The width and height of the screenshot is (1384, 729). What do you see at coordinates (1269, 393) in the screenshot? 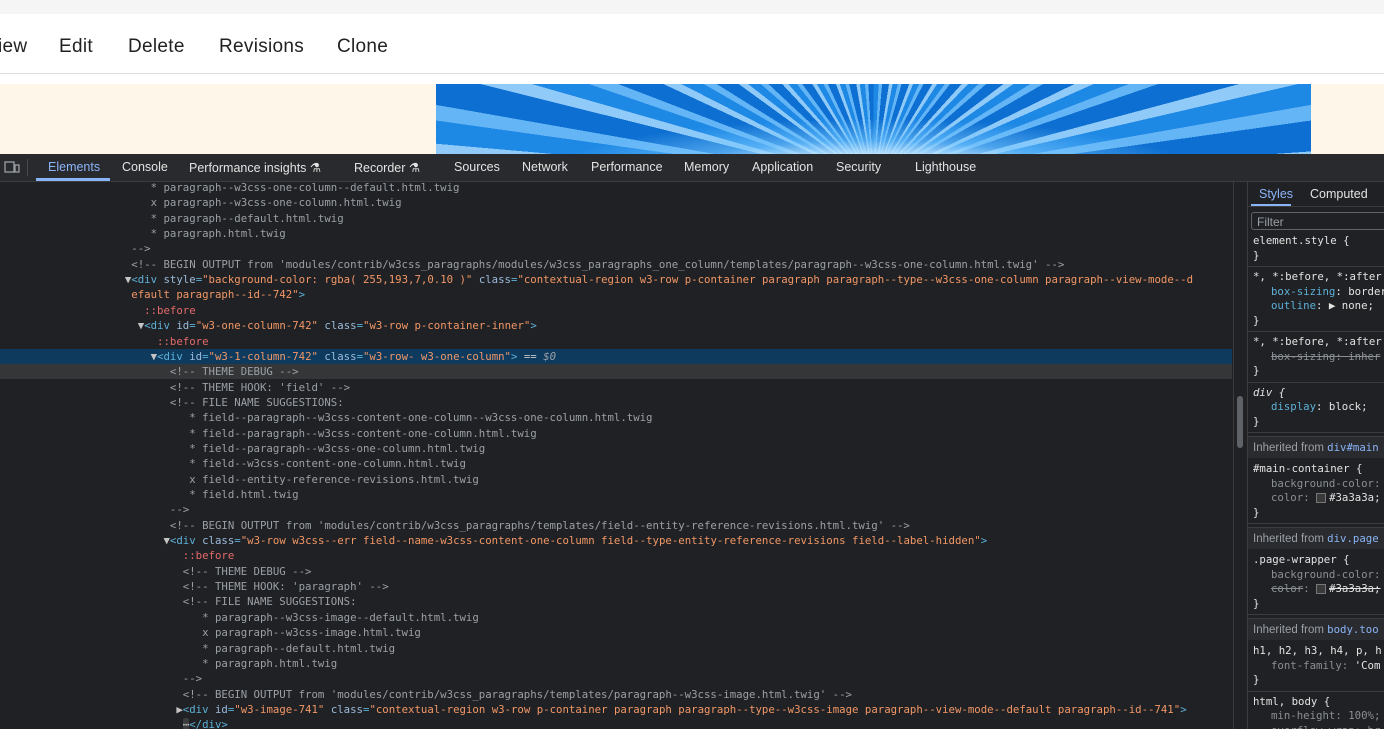
I see `css-selector: div {` at bounding box center [1269, 393].